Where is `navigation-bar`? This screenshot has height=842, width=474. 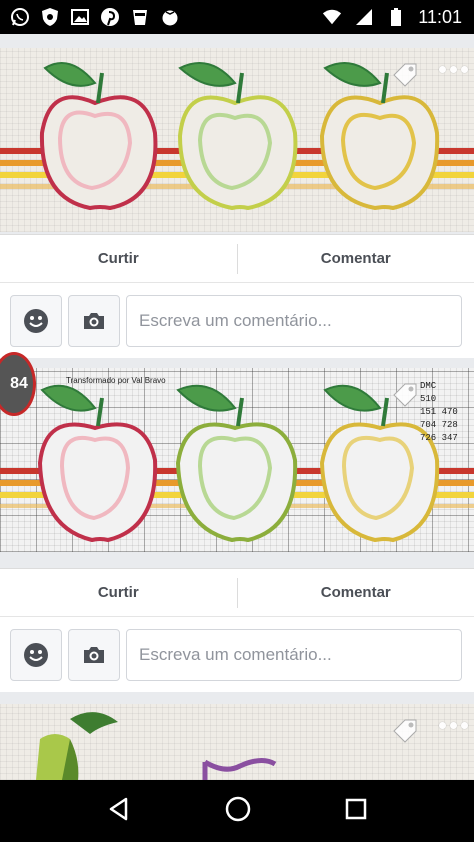
navigation-bar is located at coordinates (237, 811).